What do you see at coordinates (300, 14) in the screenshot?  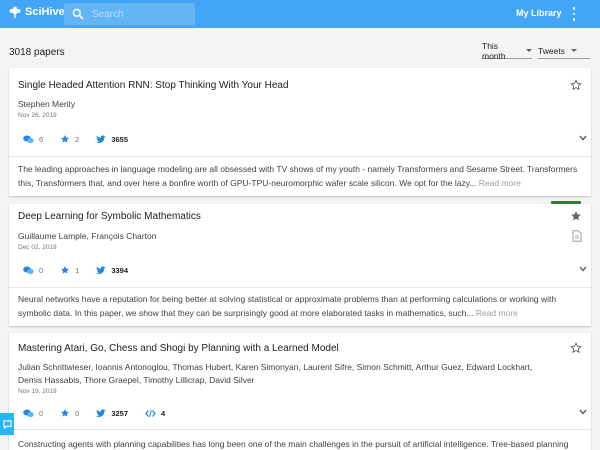 I see `top-app-bar: SciHive My Library` at bounding box center [300, 14].